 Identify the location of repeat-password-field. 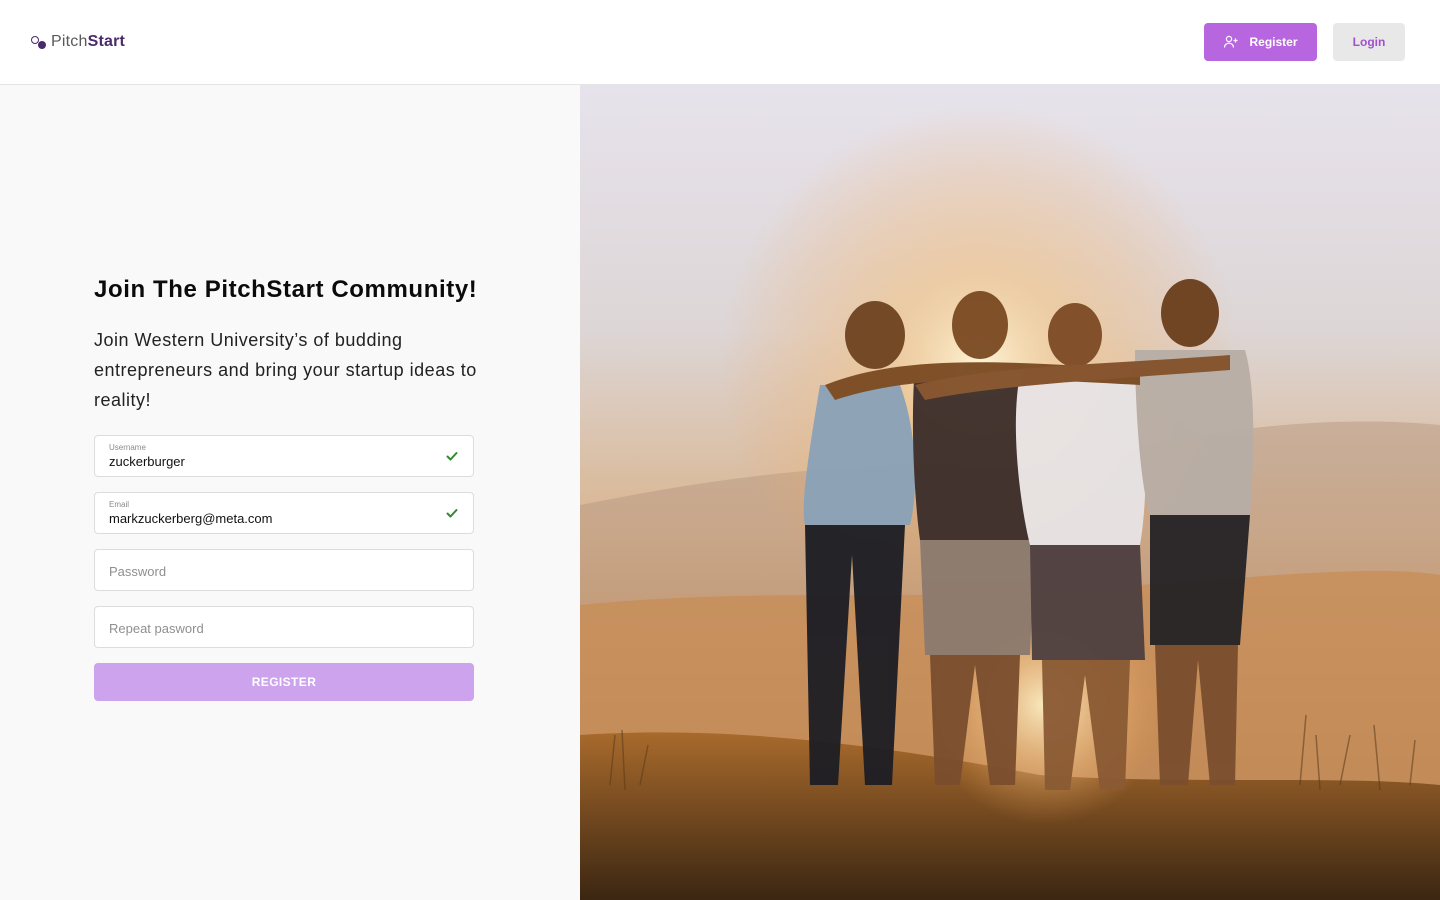
(284, 627).